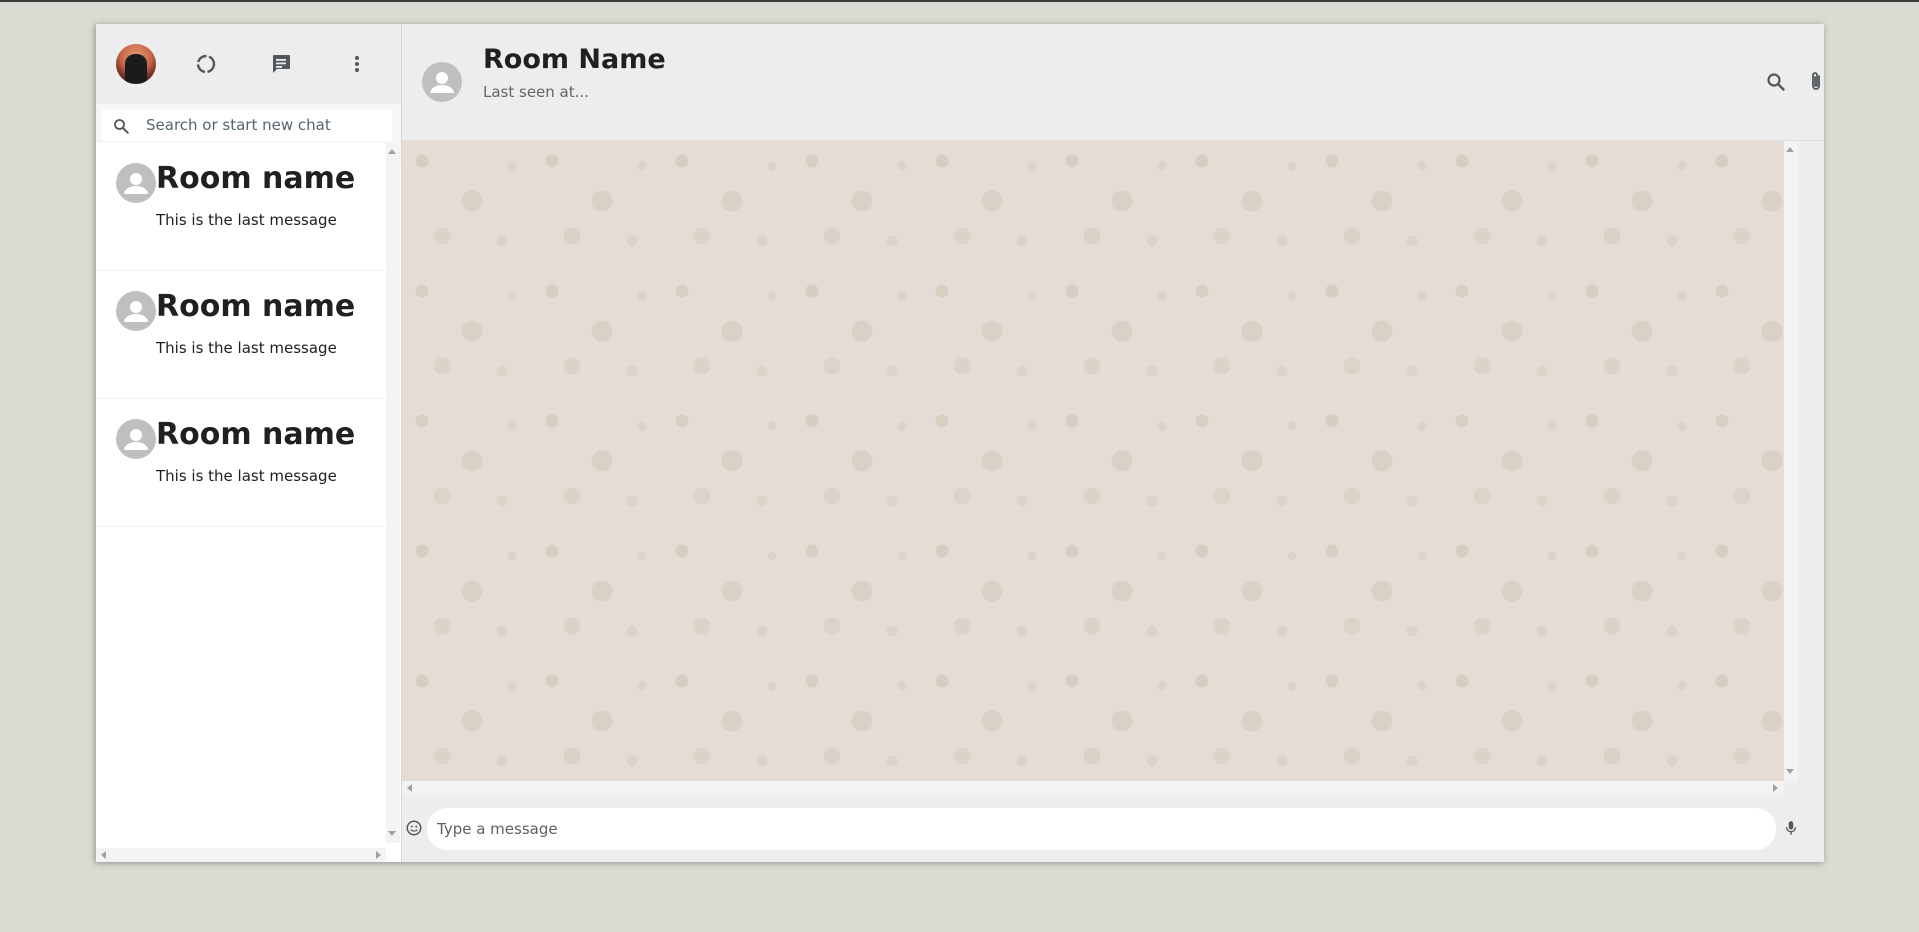  Describe the element at coordinates (1814, 82) in the screenshot. I see `attach-icon` at that location.